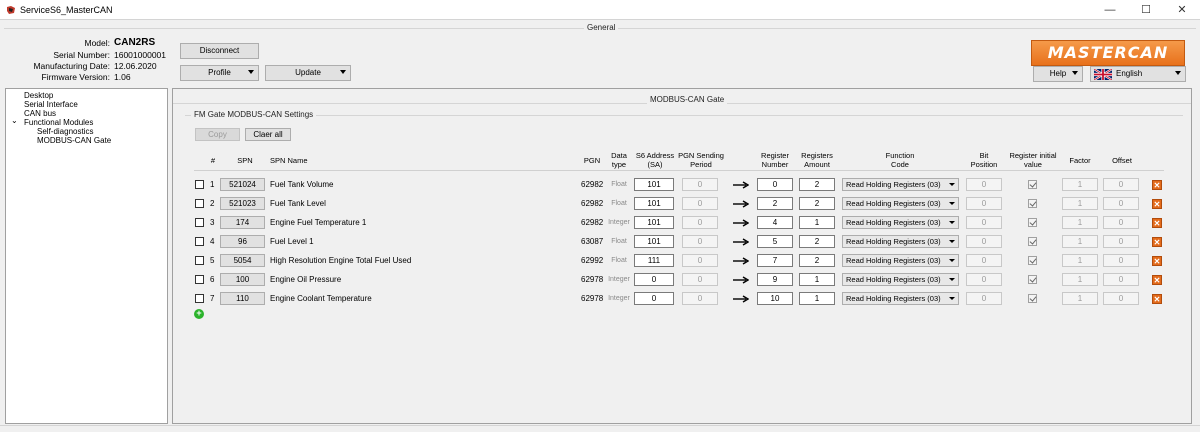 The height and width of the screenshot is (432, 1200). What do you see at coordinates (268, 134) in the screenshot?
I see `clear-all-button: Claer all` at bounding box center [268, 134].